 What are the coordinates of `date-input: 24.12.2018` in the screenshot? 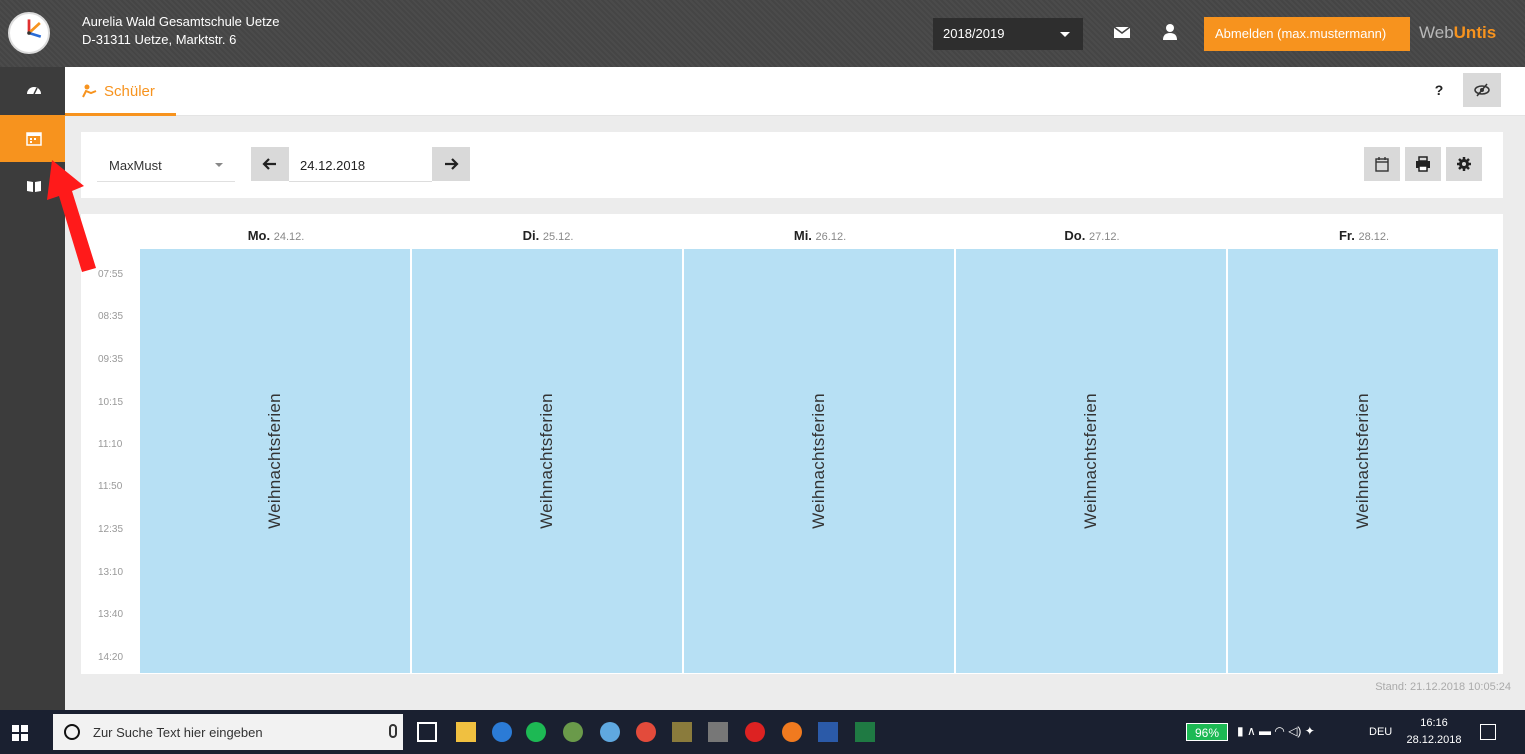 It's located at (360, 164).